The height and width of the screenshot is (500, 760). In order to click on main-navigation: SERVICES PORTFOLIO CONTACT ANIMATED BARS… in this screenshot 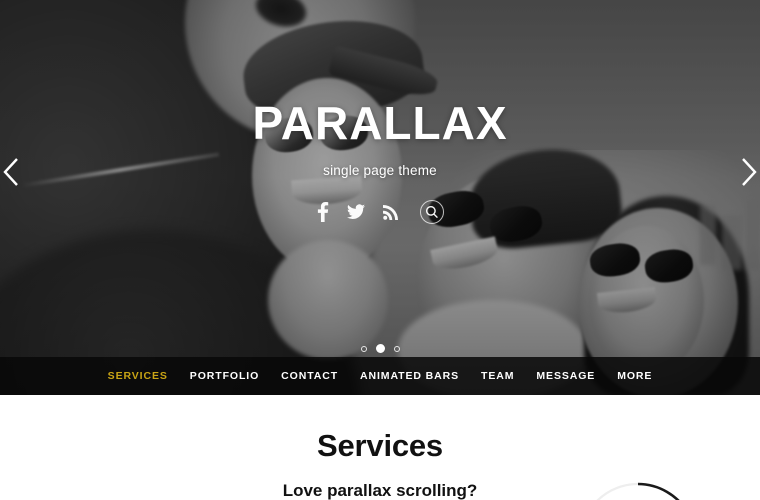, I will do `click(380, 376)`.